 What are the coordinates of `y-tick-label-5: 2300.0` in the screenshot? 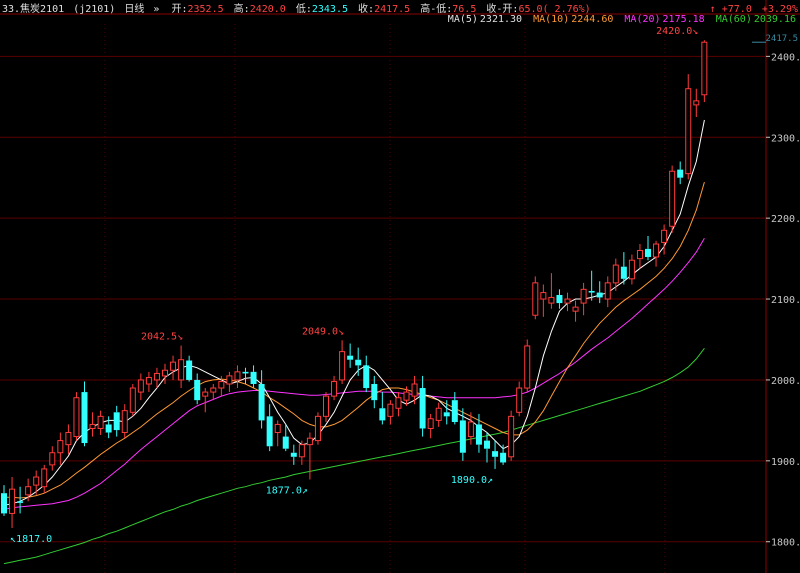 It's located at (785, 138).